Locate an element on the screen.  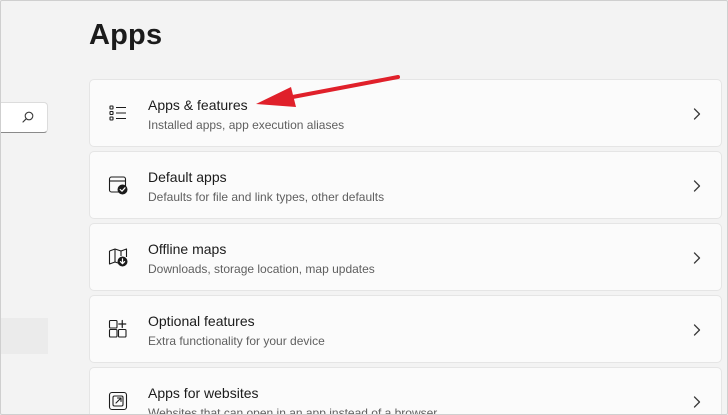
card-title: Offline maps is located at coordinates (187, 249).